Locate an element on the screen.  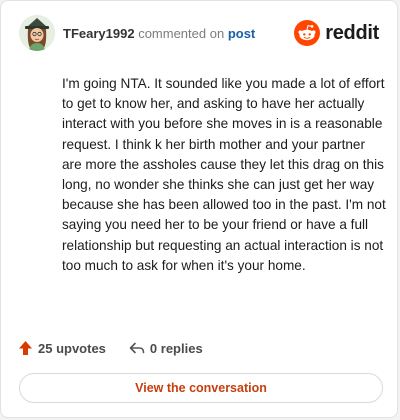
reddit-brand: reddit is located at coordinates (336, 33).